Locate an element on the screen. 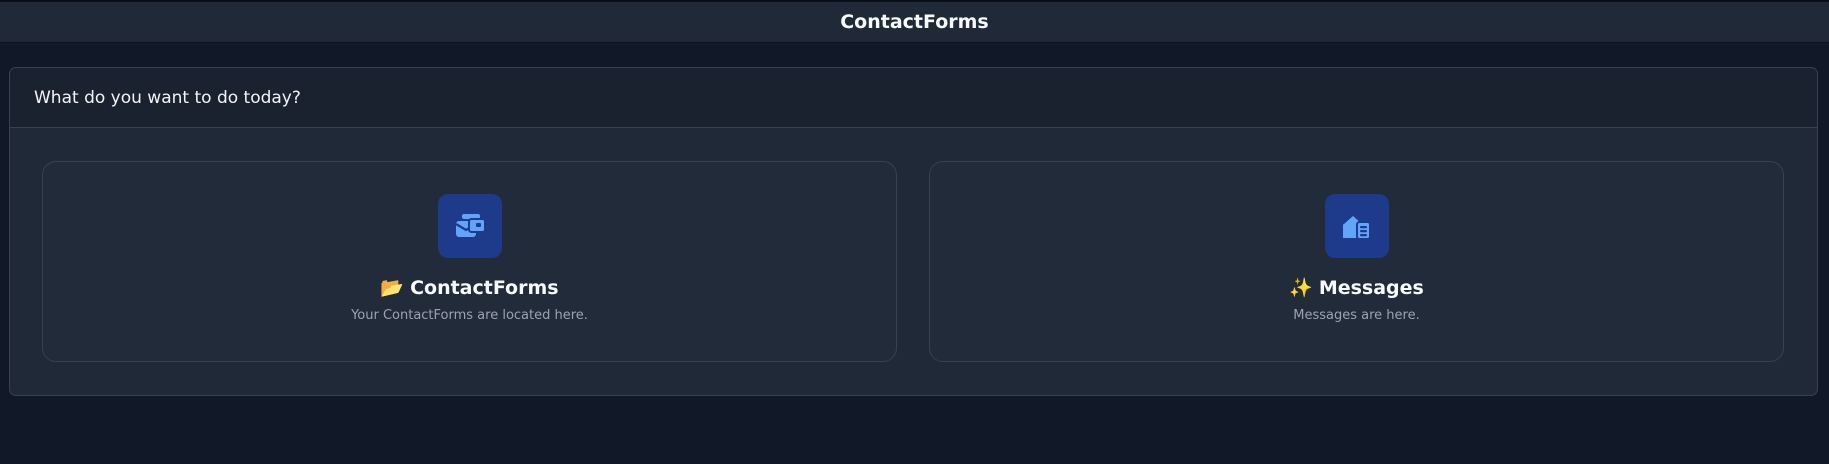 The width and height of the screenshot is (1829, 464). mail-open-icon is located at coordinates (1356, 226).